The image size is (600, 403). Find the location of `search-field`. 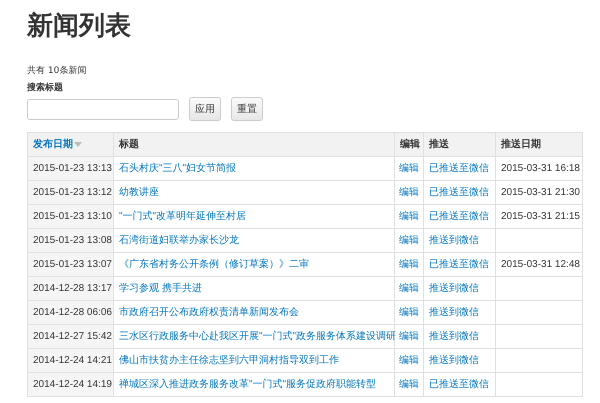

search-field is located at coordinates (103, 109).